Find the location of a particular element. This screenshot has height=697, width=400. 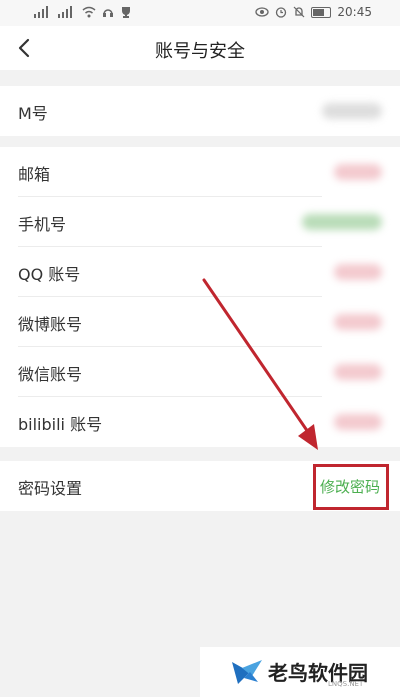

header-bar: 账号与安全 is located at coordinates (200, 48).